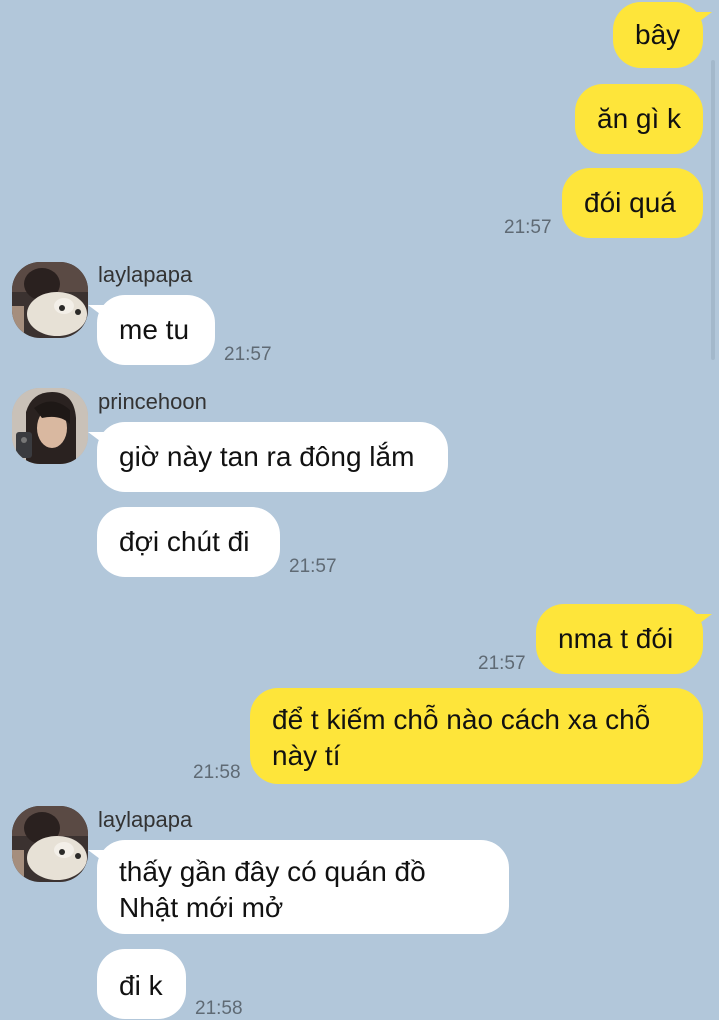 This screenshot has height=1020, width=719. What do you see at coordinates (141, 984) in the screenshot?
I see `their-message-bubble: đi k` at bounding box center [141, 984].